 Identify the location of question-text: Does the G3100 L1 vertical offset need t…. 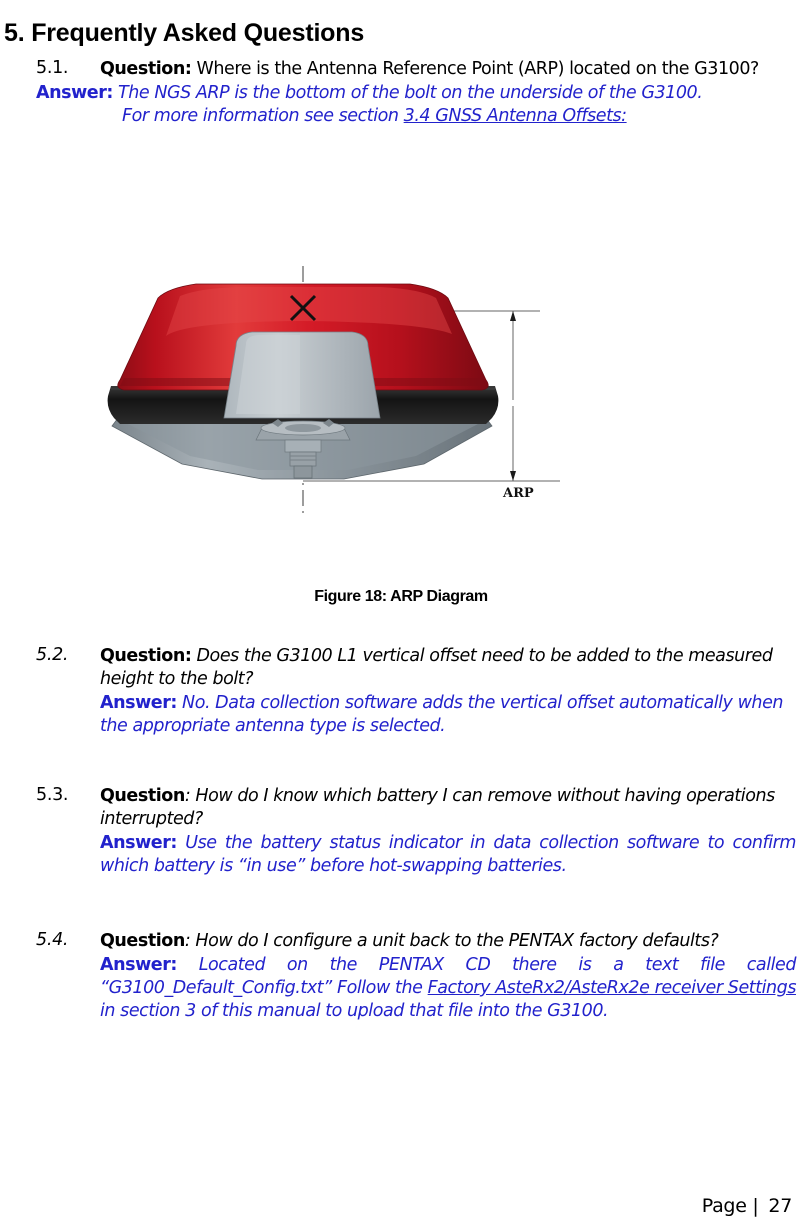
(436, 667).